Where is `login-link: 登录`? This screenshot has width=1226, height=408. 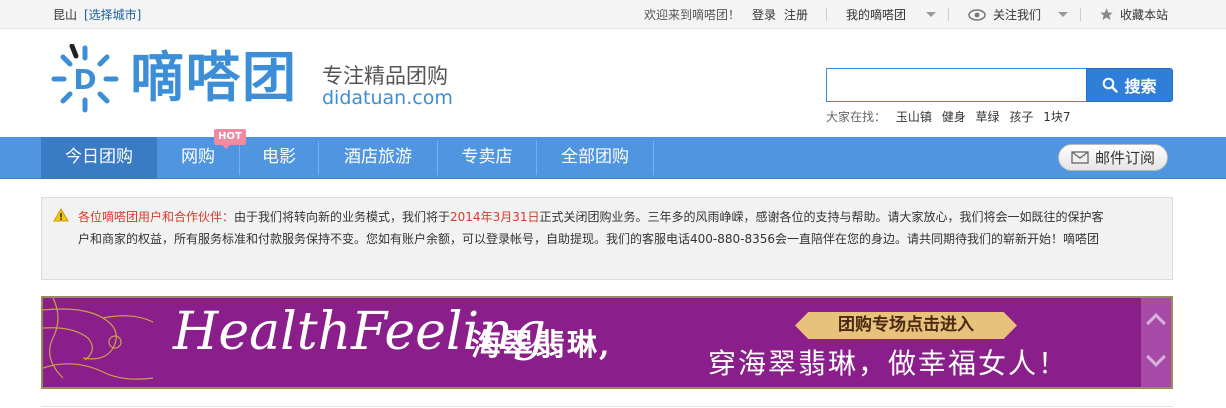 login-link: 登录 is located at coordinates (764, 14).